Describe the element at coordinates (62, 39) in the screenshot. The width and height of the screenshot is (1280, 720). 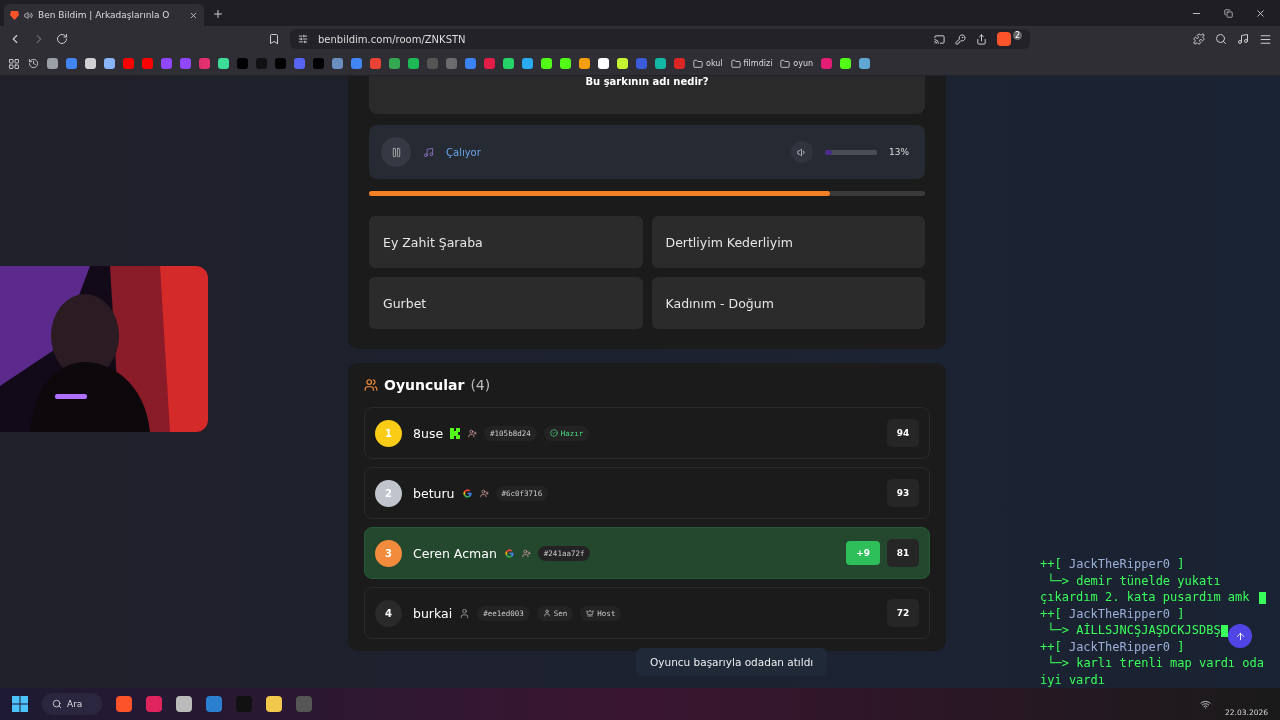
I see `reload-icon` at that location.